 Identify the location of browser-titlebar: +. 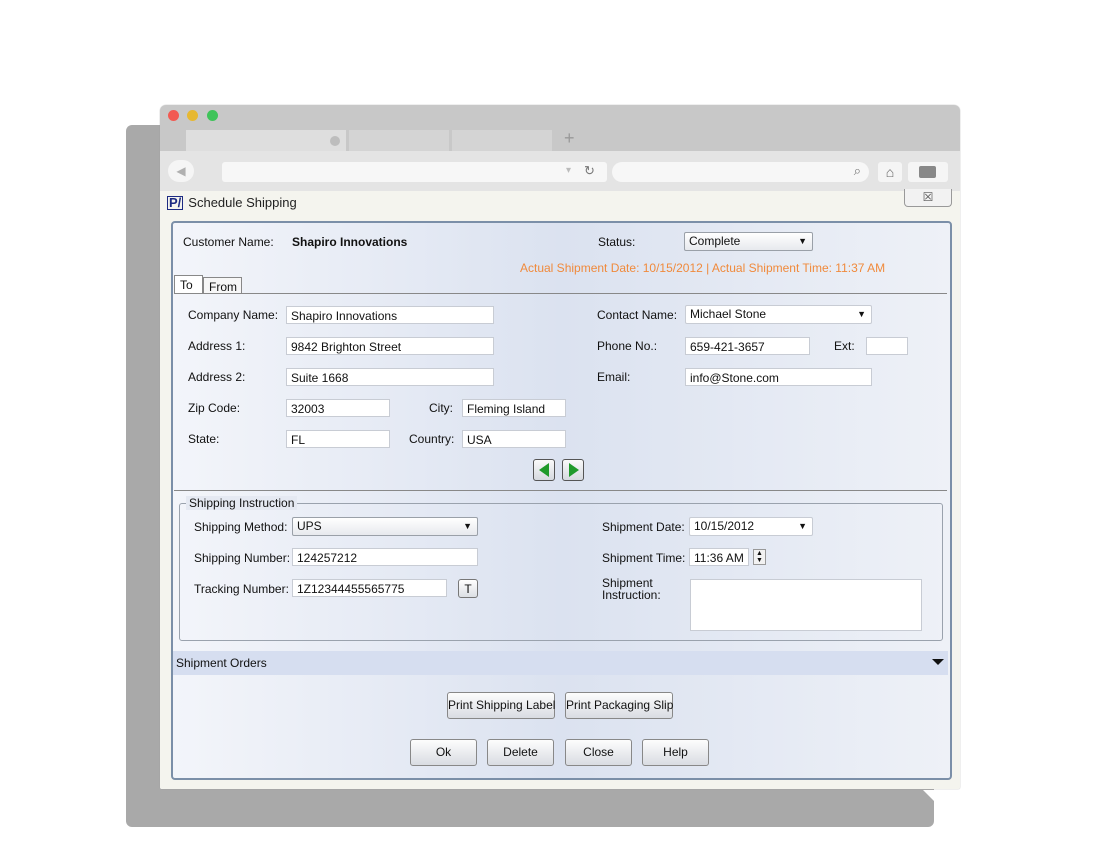
(560, 128).